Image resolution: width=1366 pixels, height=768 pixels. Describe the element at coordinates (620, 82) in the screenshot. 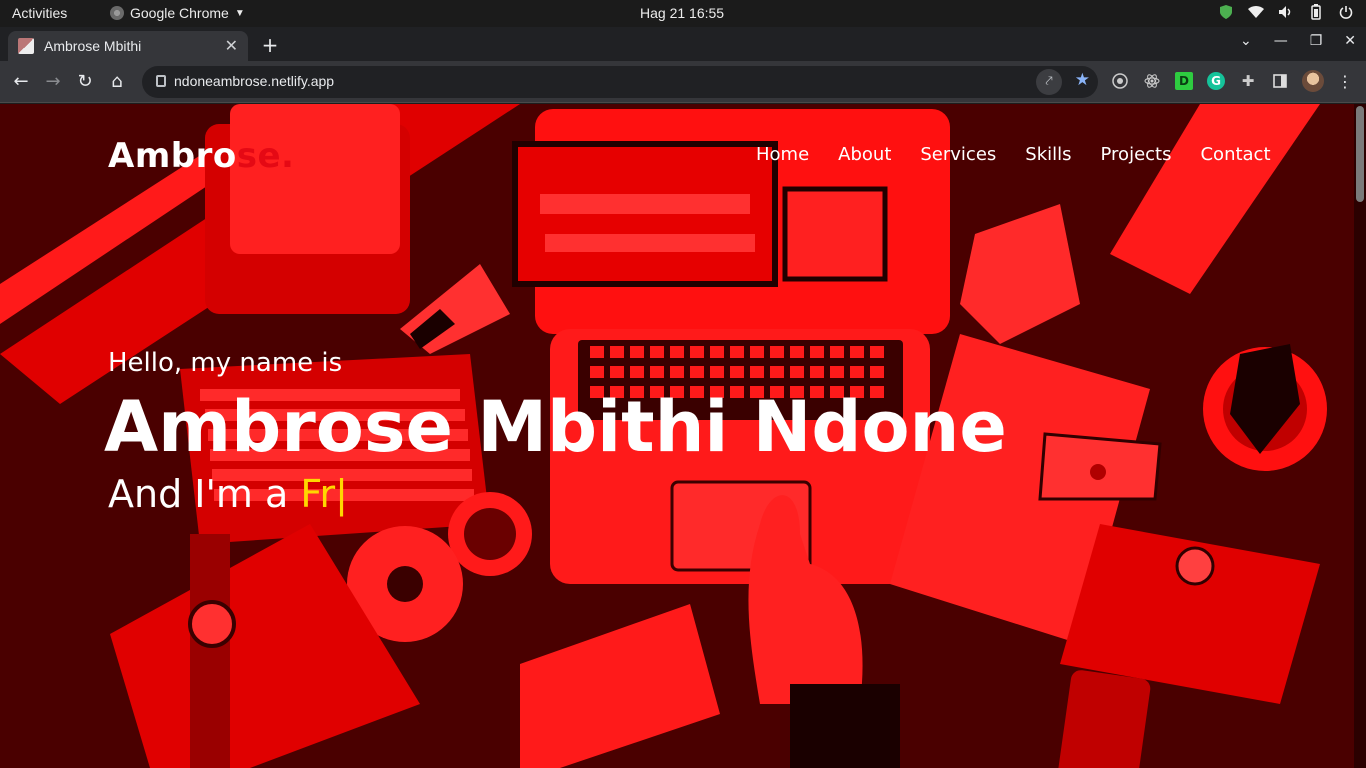

I see `address-bar: ndoneambrose.netlify.app ⤤ ★` at that location.